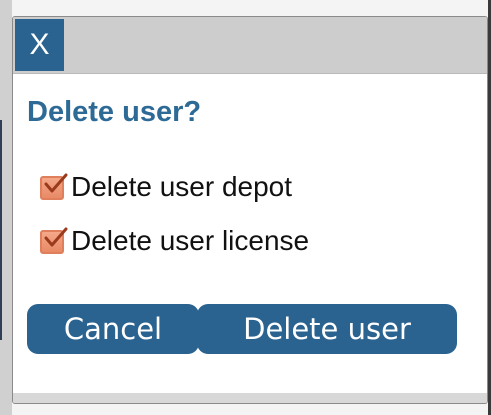 Image resolution: width=491 pixels, height=415 pixels. I want to click on delete-license-label: Delete user license, so click(190, 240).